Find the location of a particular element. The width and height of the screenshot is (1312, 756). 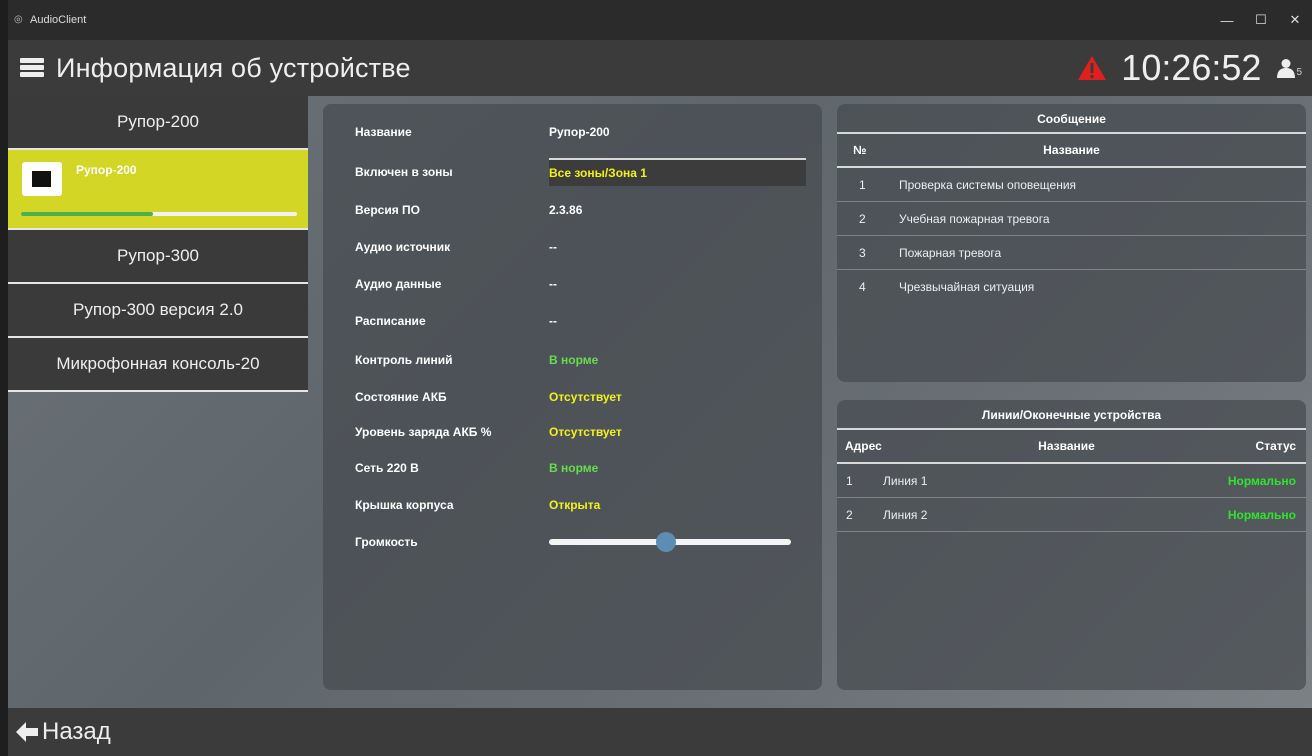

info-value: 2.3.86 is located at coordinates (566, 210).